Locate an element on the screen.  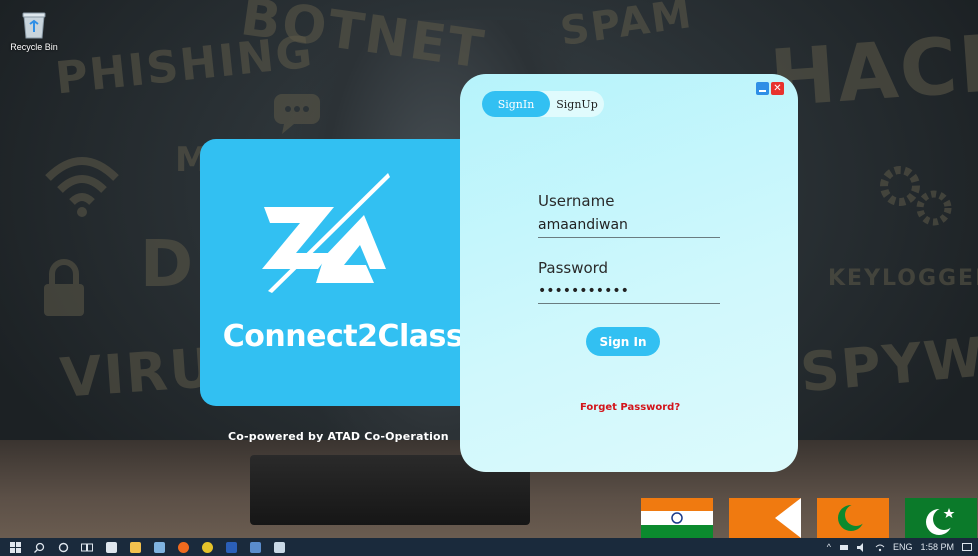
signin-button: Sign In is located at coordinates (623, 341).